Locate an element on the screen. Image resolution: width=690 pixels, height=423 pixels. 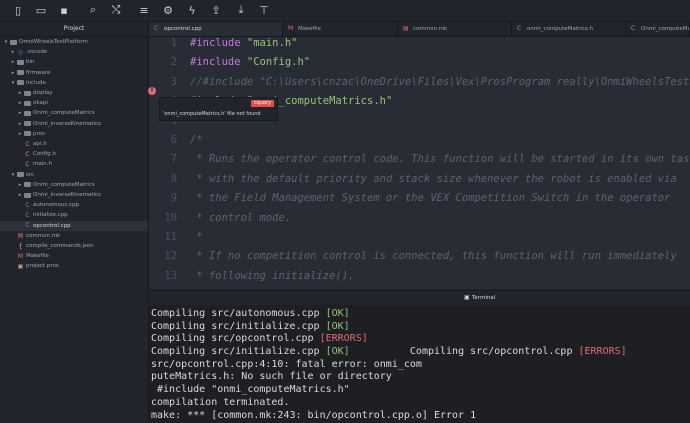
tree-file: C Config.h is located at coordinates (74, 154).